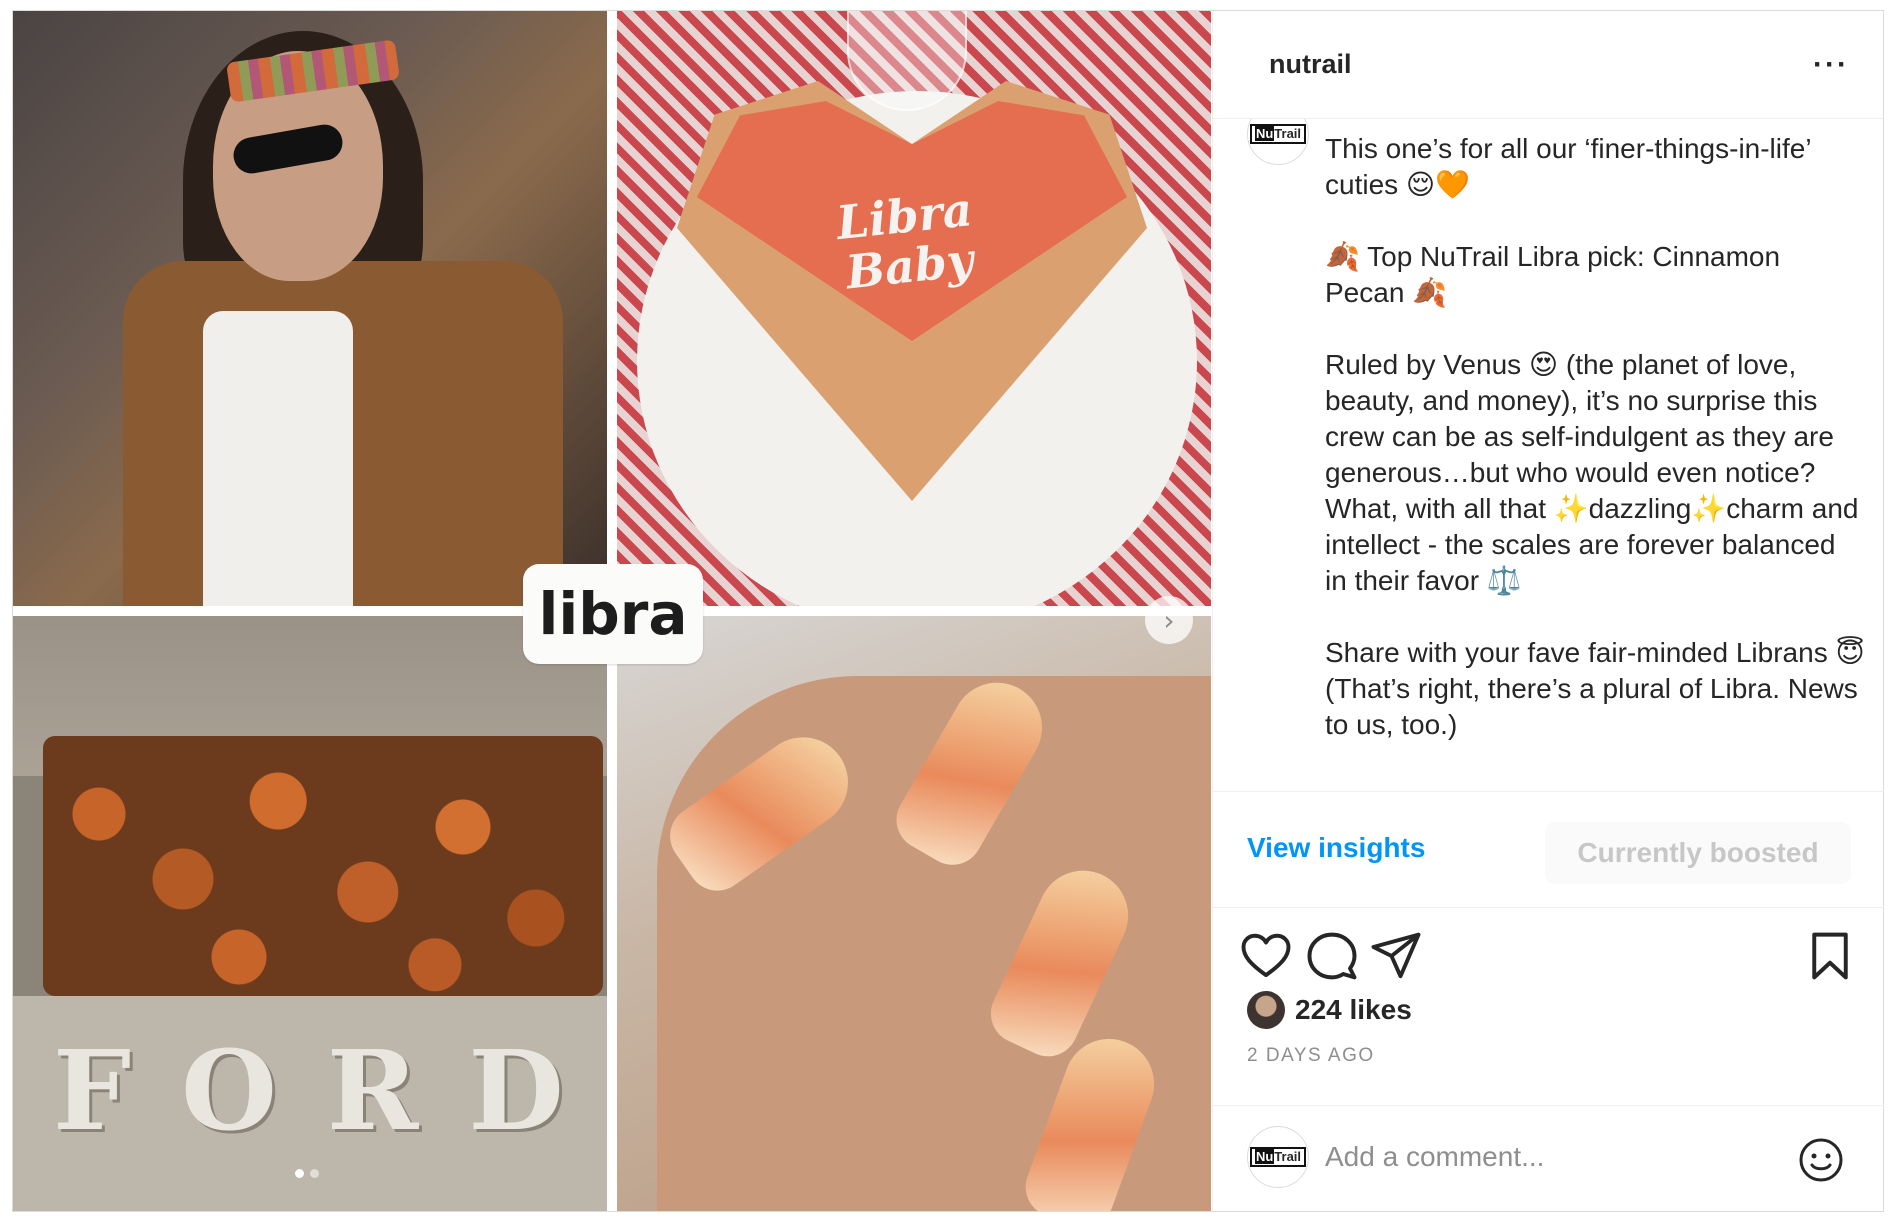 The height and width of the screenshot is (1222, 1894). I want to click on insights-row: View insights Currently boosted, so click(1548, 849).